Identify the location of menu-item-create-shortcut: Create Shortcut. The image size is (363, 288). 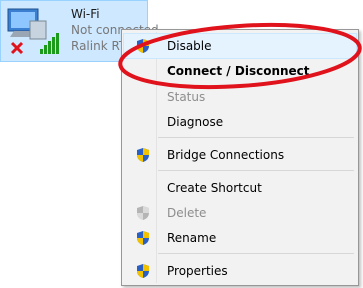
(240, 188).